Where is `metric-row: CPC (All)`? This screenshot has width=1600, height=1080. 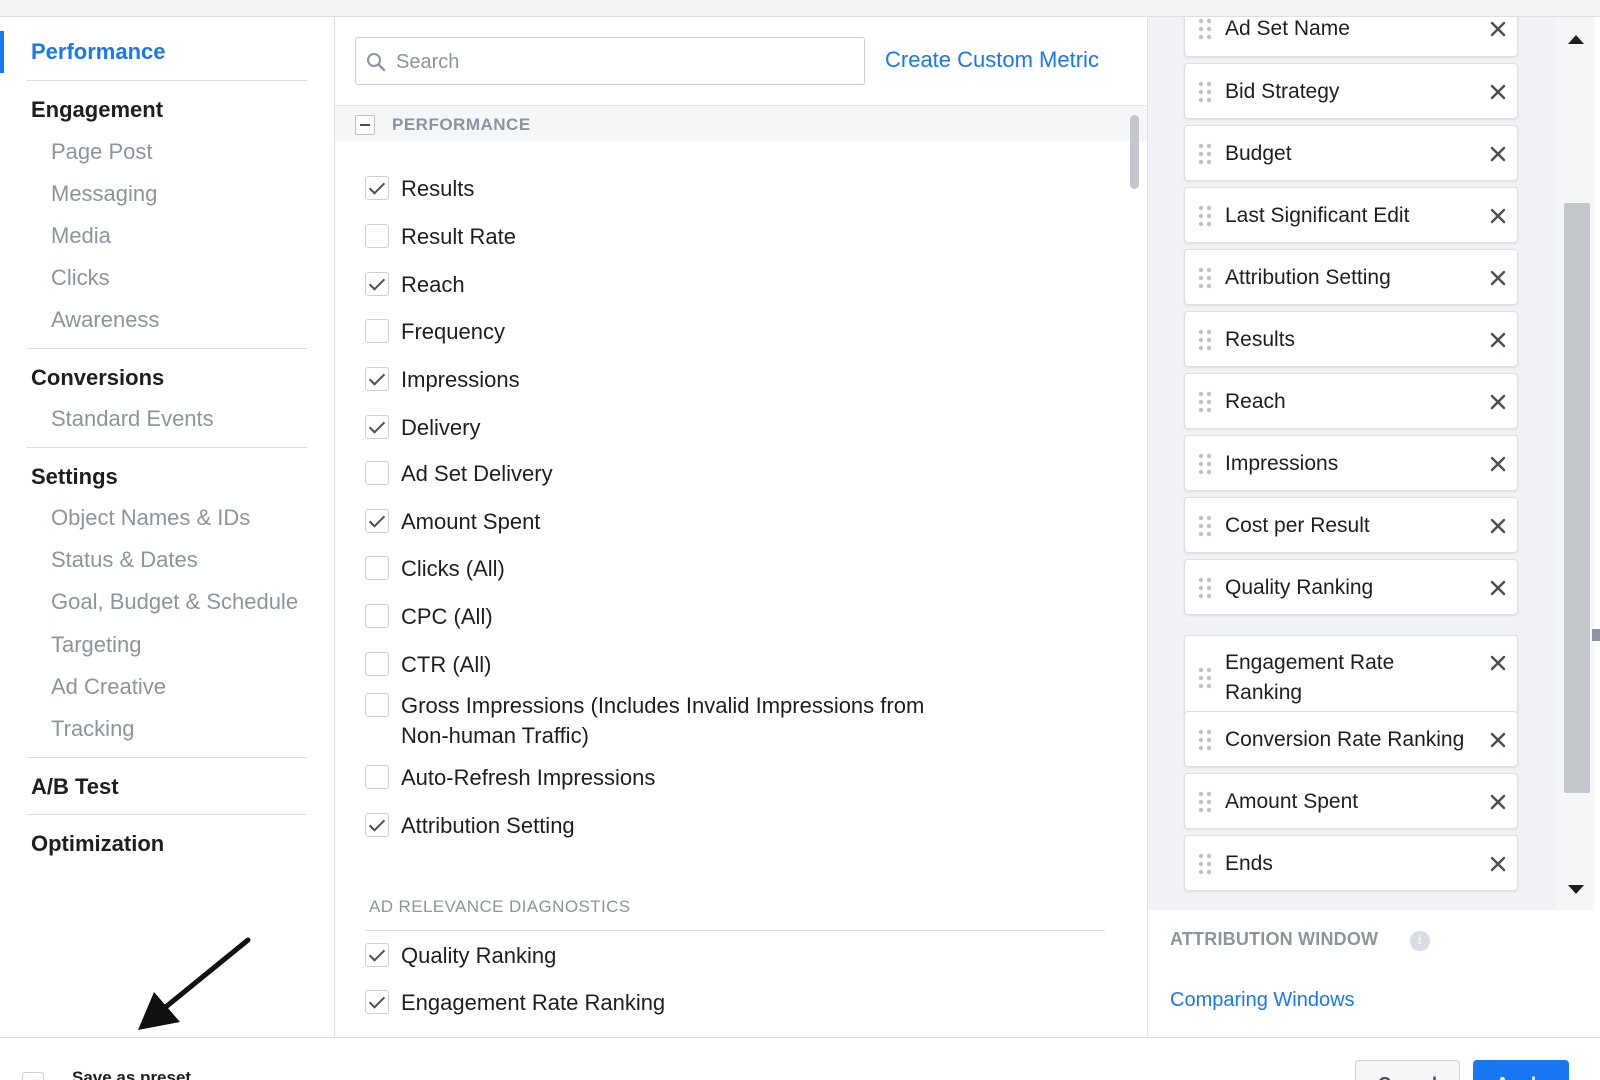
metric-row: CPC (All) is located at coordinates (429, 617).